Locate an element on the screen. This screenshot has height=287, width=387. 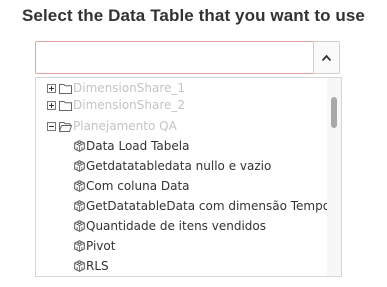
folder-open-icon is located at coordinates (65, 126).